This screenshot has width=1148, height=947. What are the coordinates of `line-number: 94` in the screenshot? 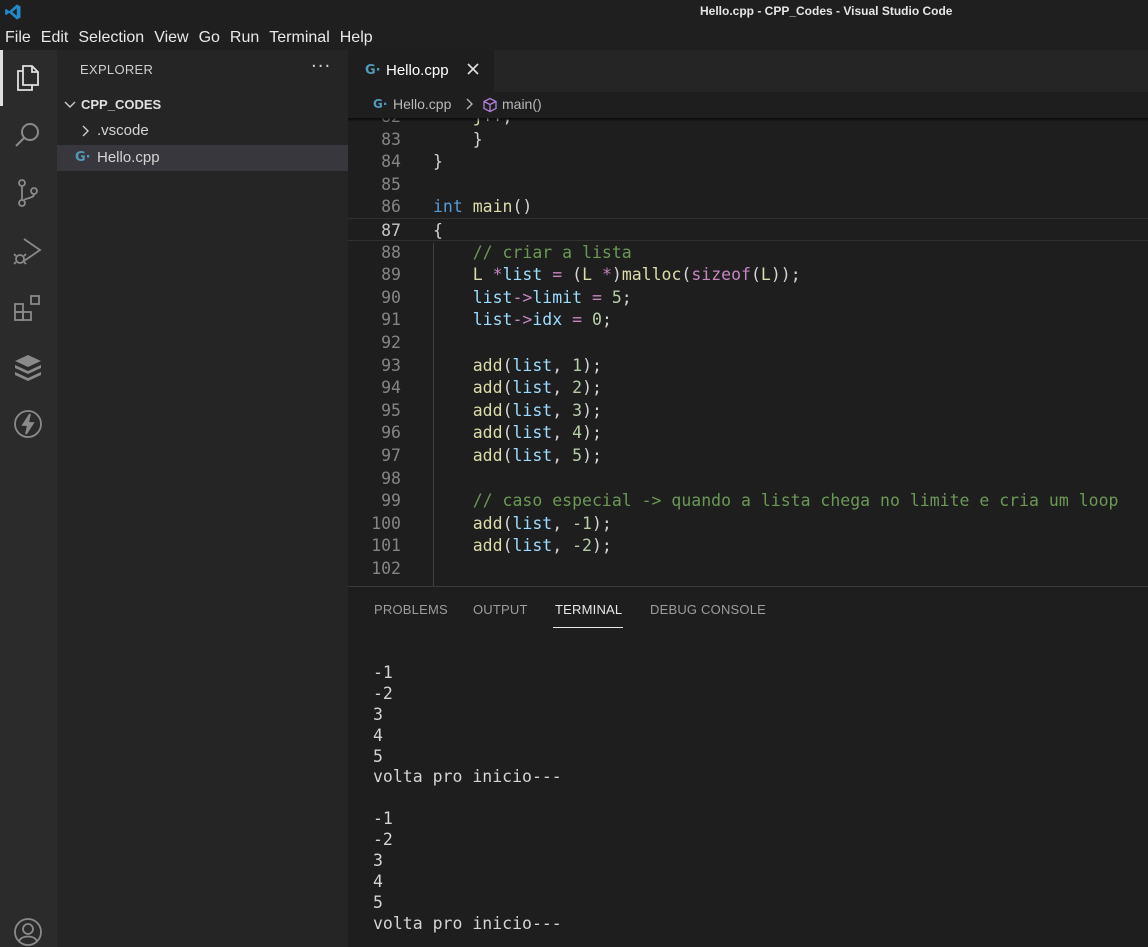 It's located at (391, 388).